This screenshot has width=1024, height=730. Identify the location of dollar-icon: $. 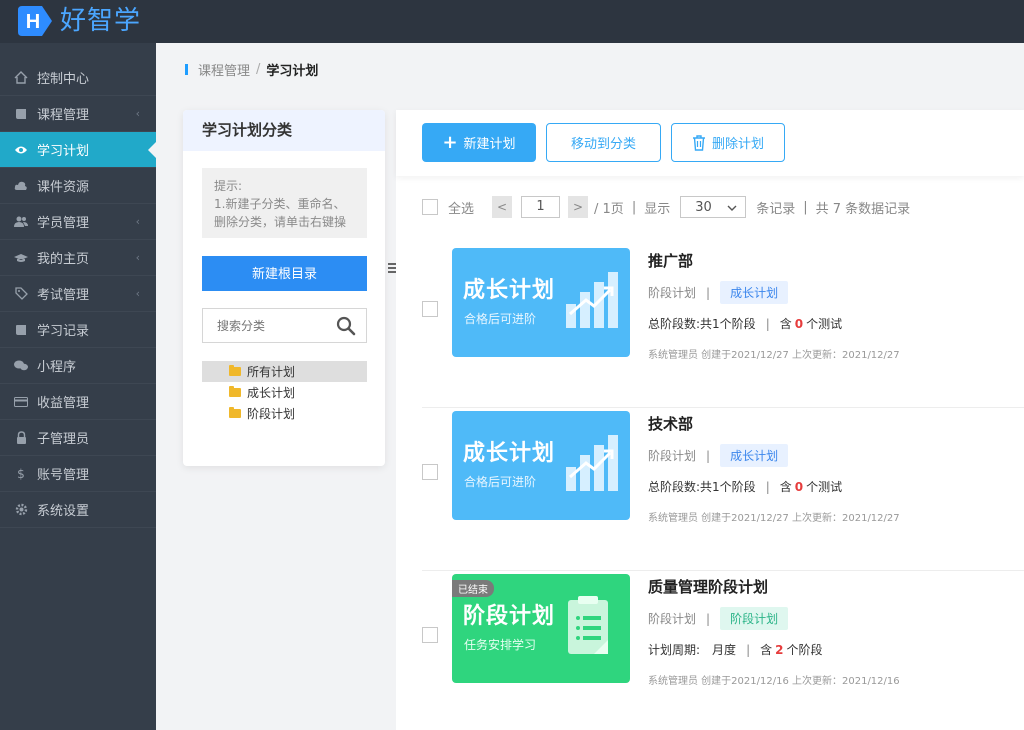
(21, 473).